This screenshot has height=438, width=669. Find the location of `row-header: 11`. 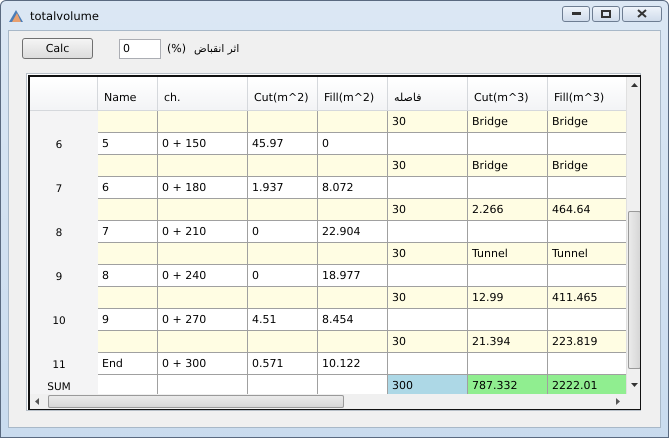

row-header: 11 is located at coordinates (64, 364).